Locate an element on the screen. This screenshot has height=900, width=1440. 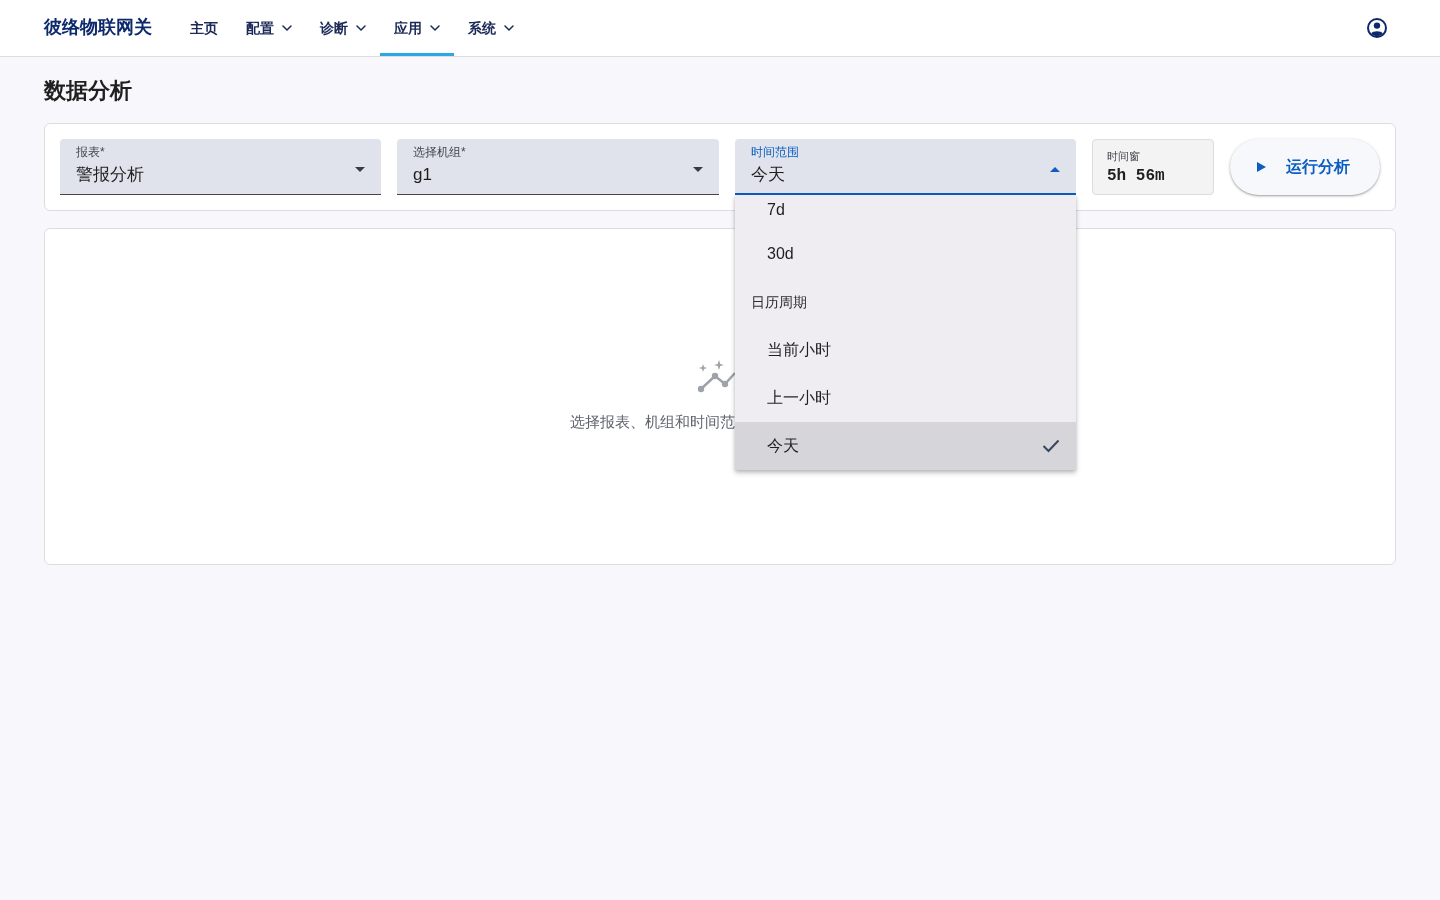
menu-option: 30d is located at coordinates (905, 254).